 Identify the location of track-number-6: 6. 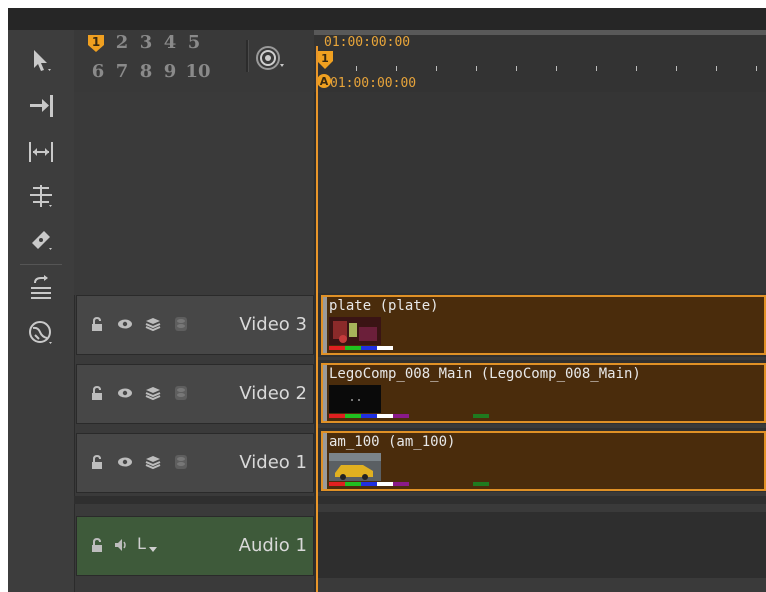
(98, 72).